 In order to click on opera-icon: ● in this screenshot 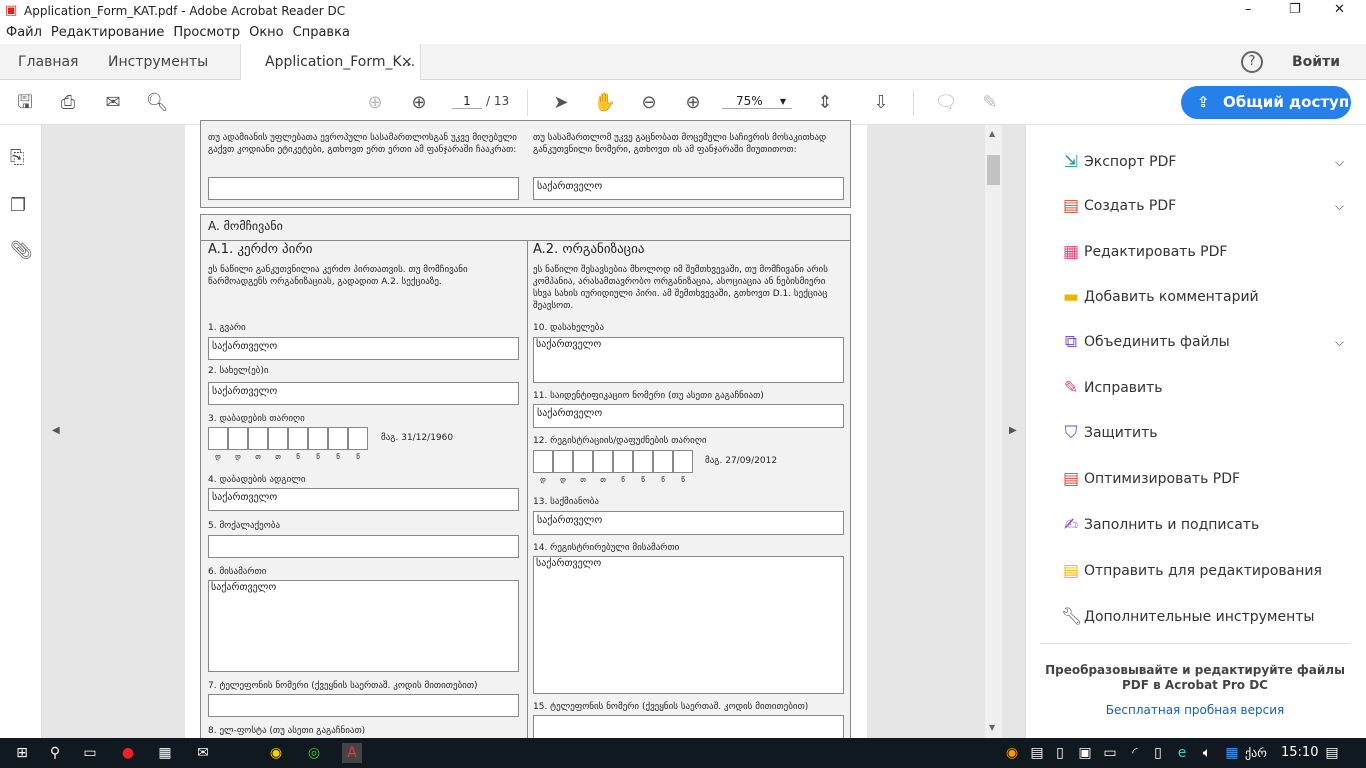, I will do `click(128, 753)`.